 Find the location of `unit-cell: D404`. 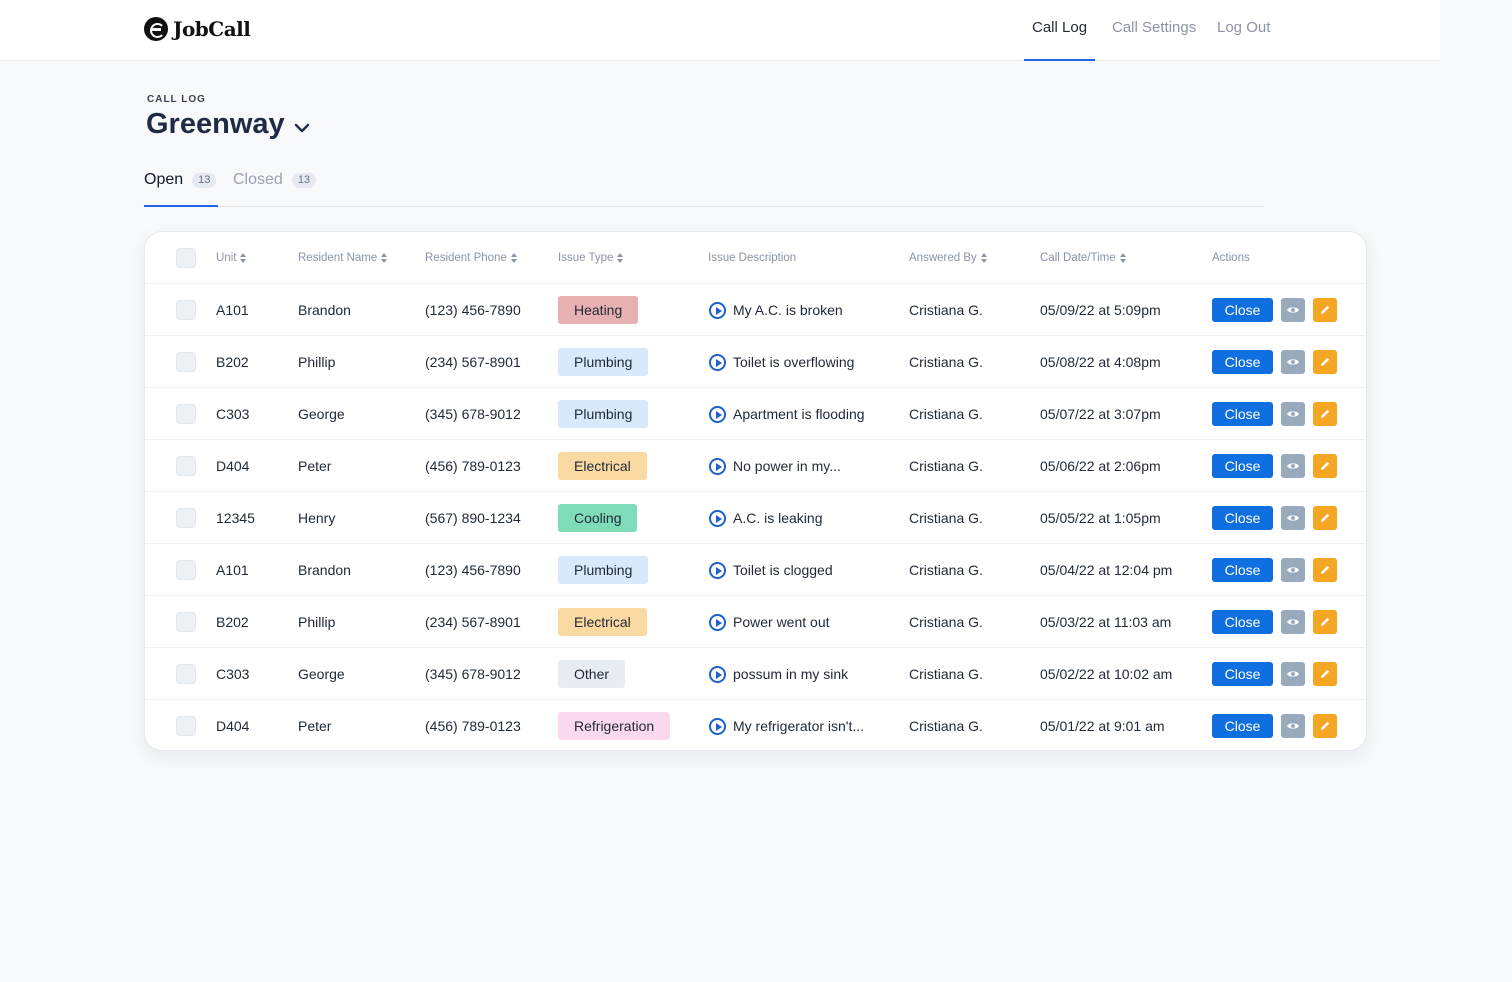

unit-cell: D404 is located at coordinates (233, 466).